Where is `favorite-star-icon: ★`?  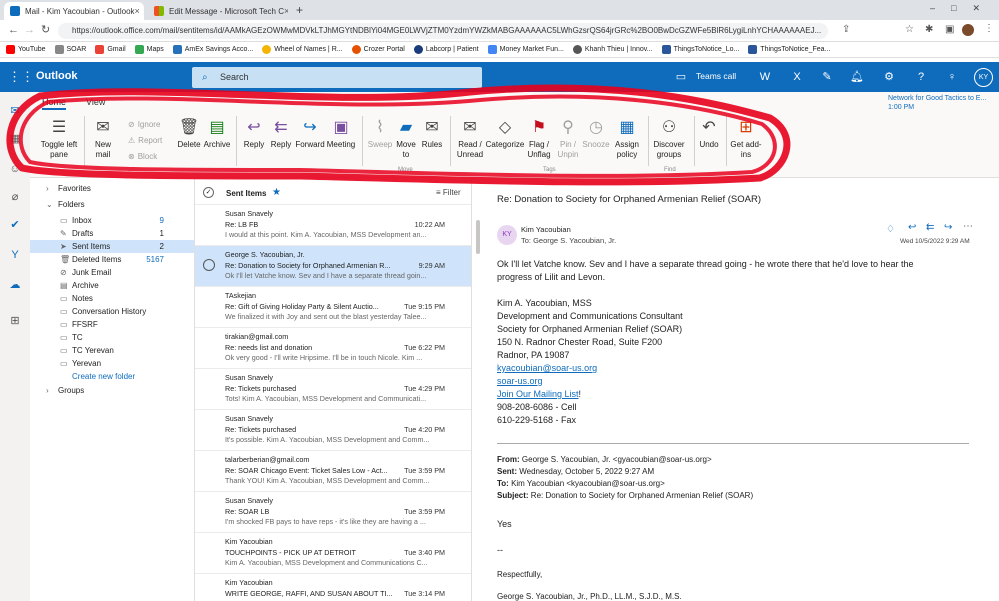
favorite-star-icon: ★ is located at coordinates (276, 192).